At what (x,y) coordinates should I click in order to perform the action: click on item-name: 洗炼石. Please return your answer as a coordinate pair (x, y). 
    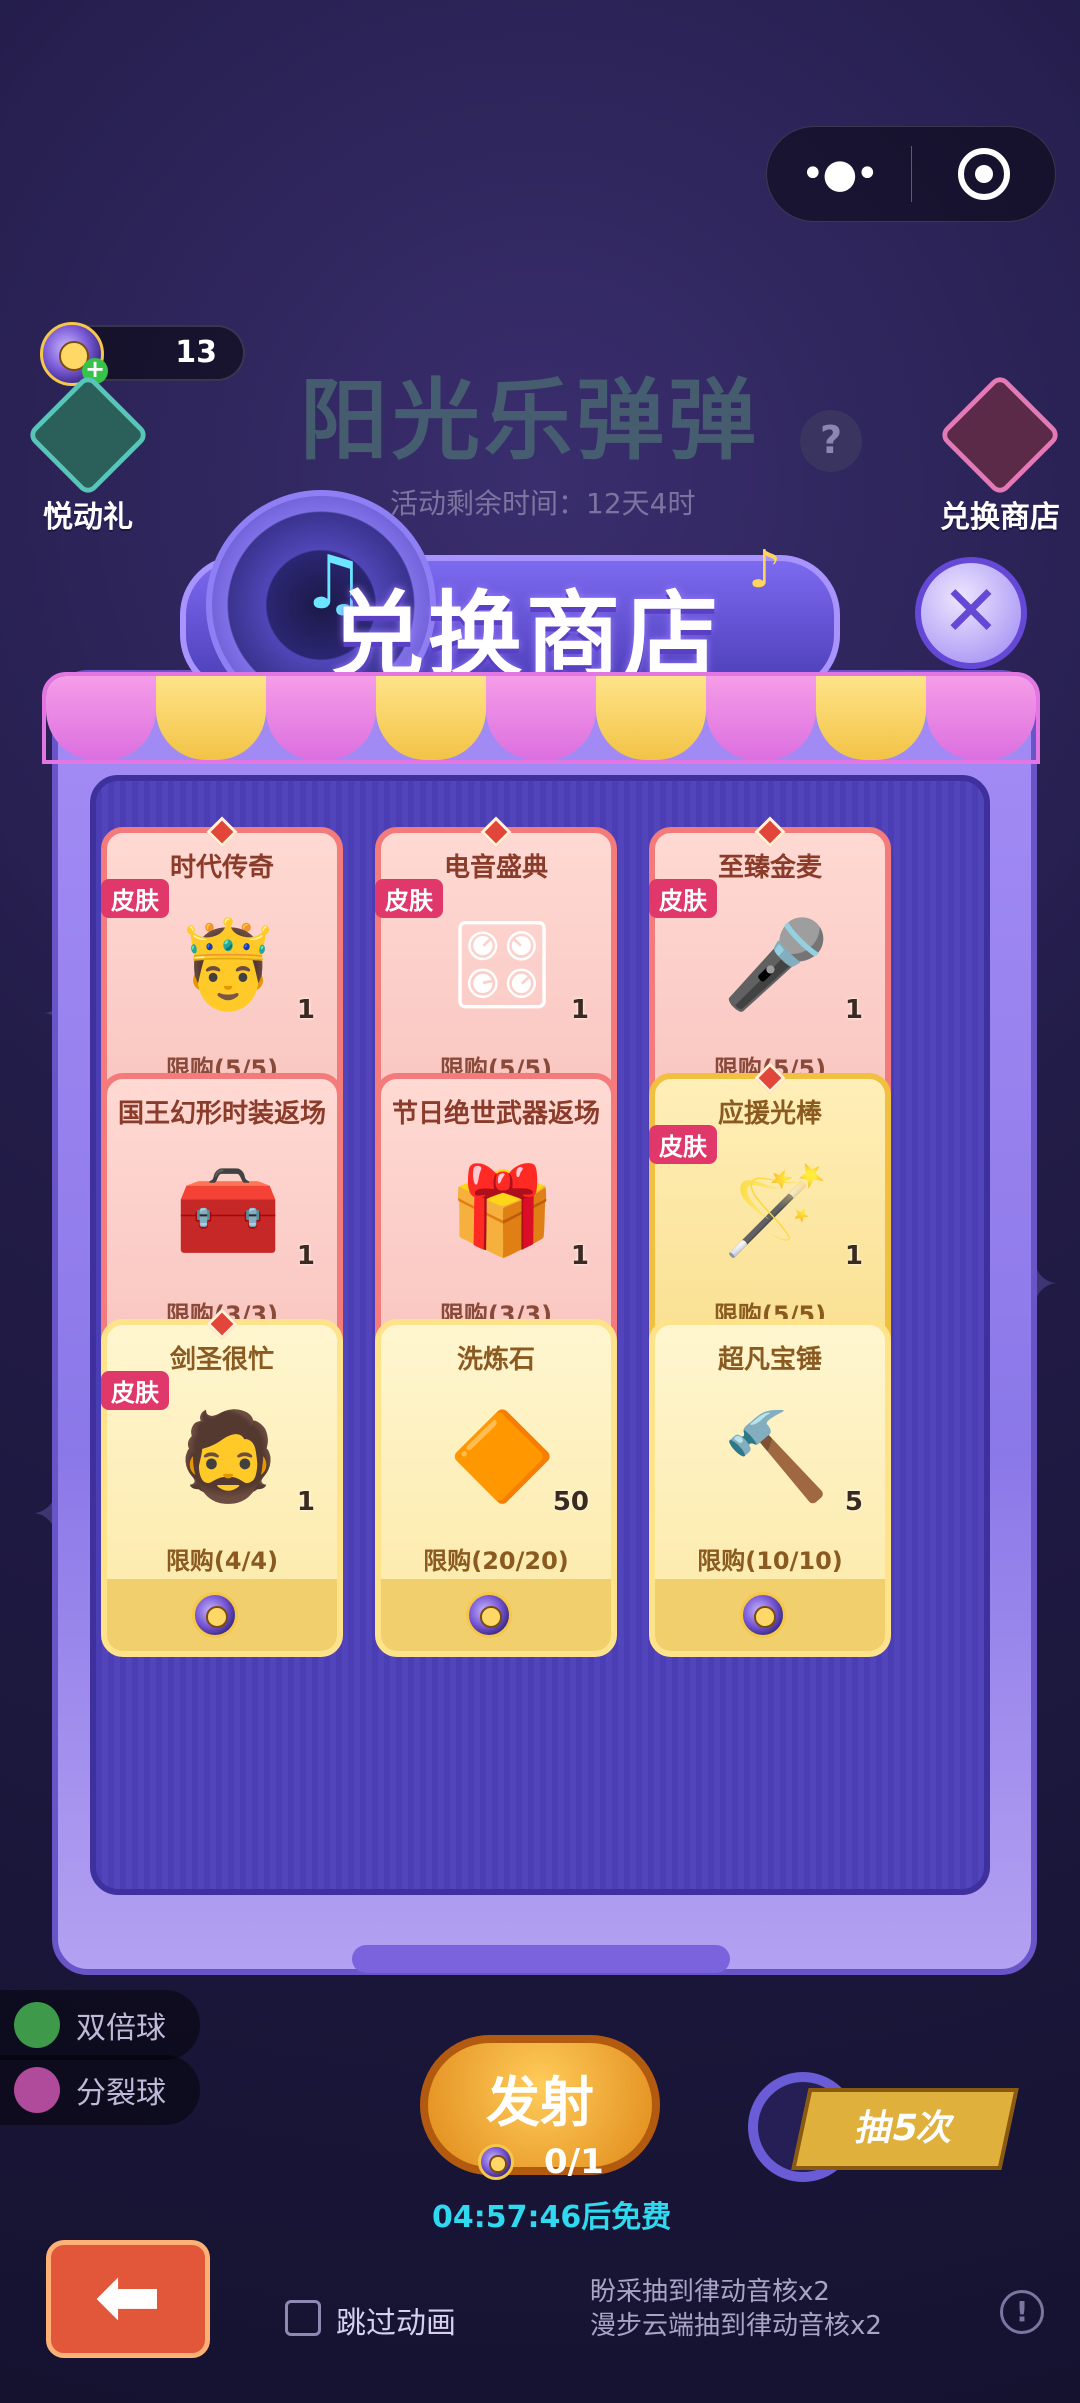
    Looking at the image, I should click on (495, 1360).